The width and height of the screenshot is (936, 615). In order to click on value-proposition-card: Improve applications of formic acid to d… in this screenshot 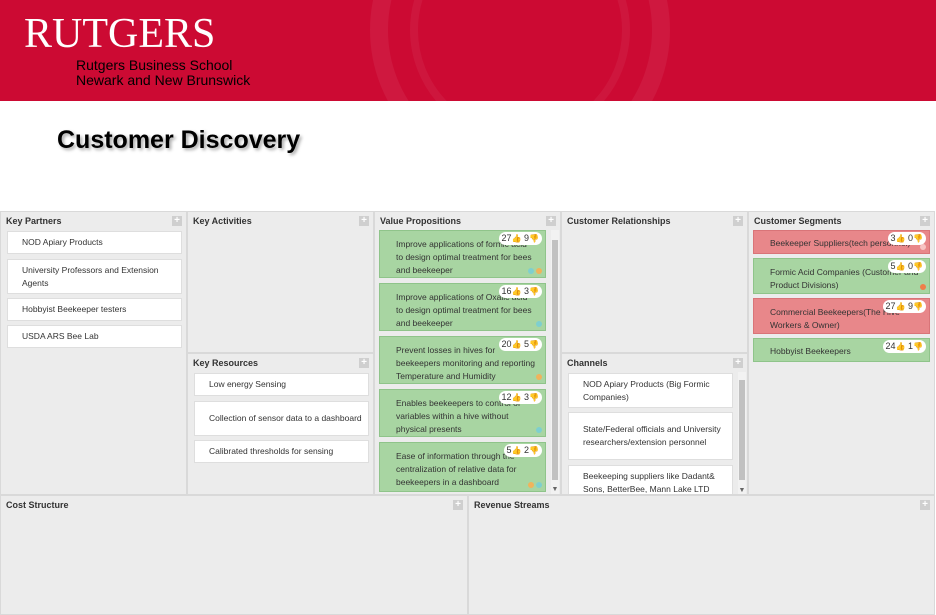, I will do `click(462, 254)`.